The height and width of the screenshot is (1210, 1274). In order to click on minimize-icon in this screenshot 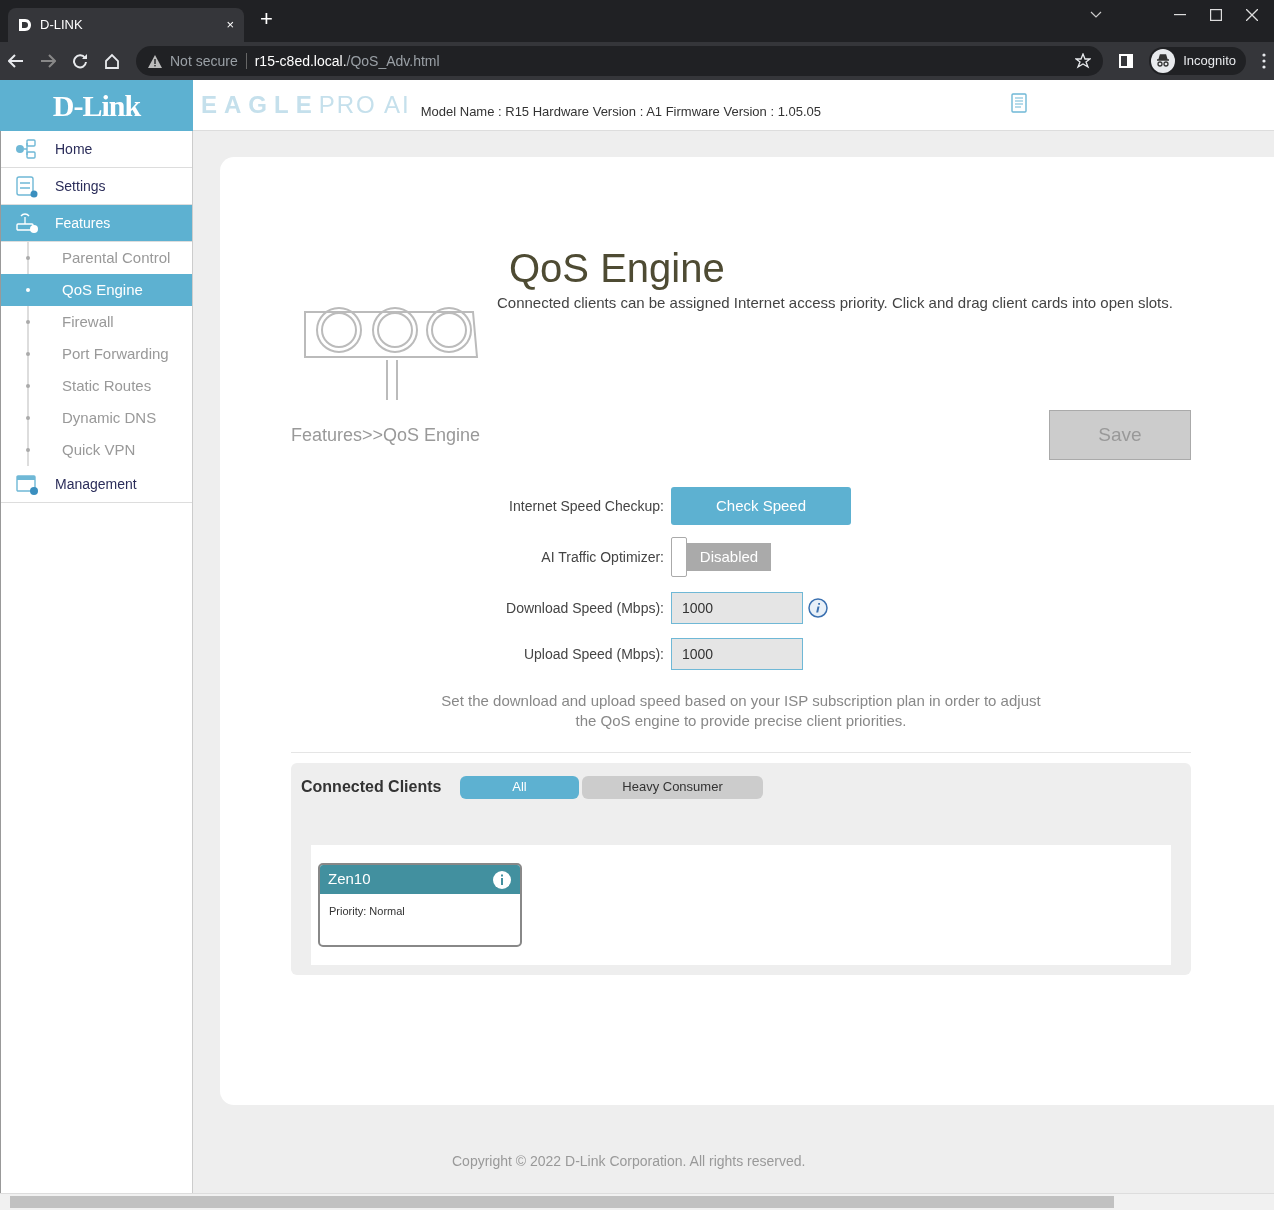, I will do `click(1180, 15)`.